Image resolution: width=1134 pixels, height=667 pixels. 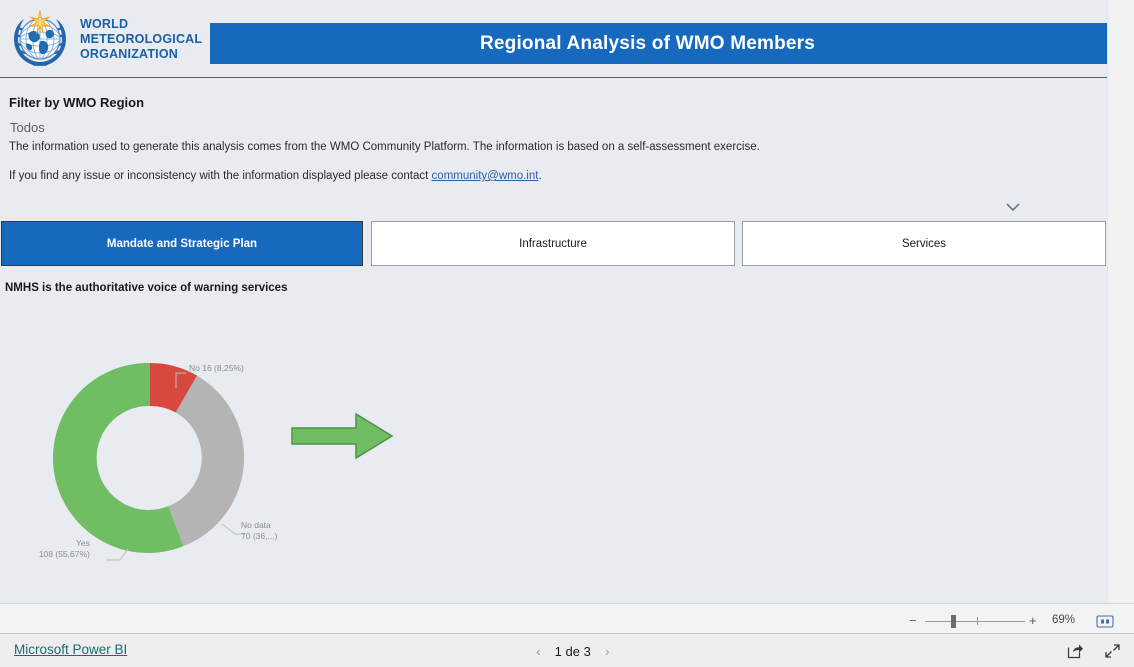 I want to click on right-arrow-shape, so click(x=343, y=436).